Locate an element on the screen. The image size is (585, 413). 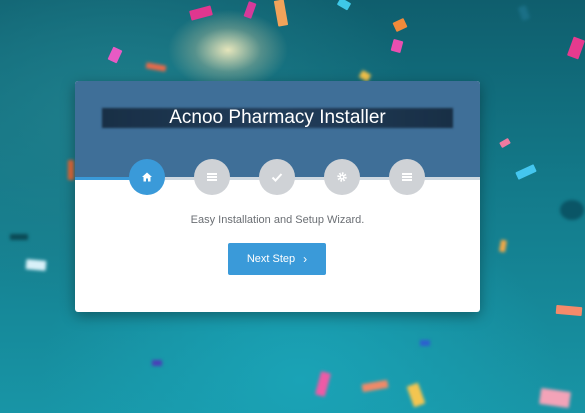
chevron-right-icon: › is located at coordinates (305, 259).